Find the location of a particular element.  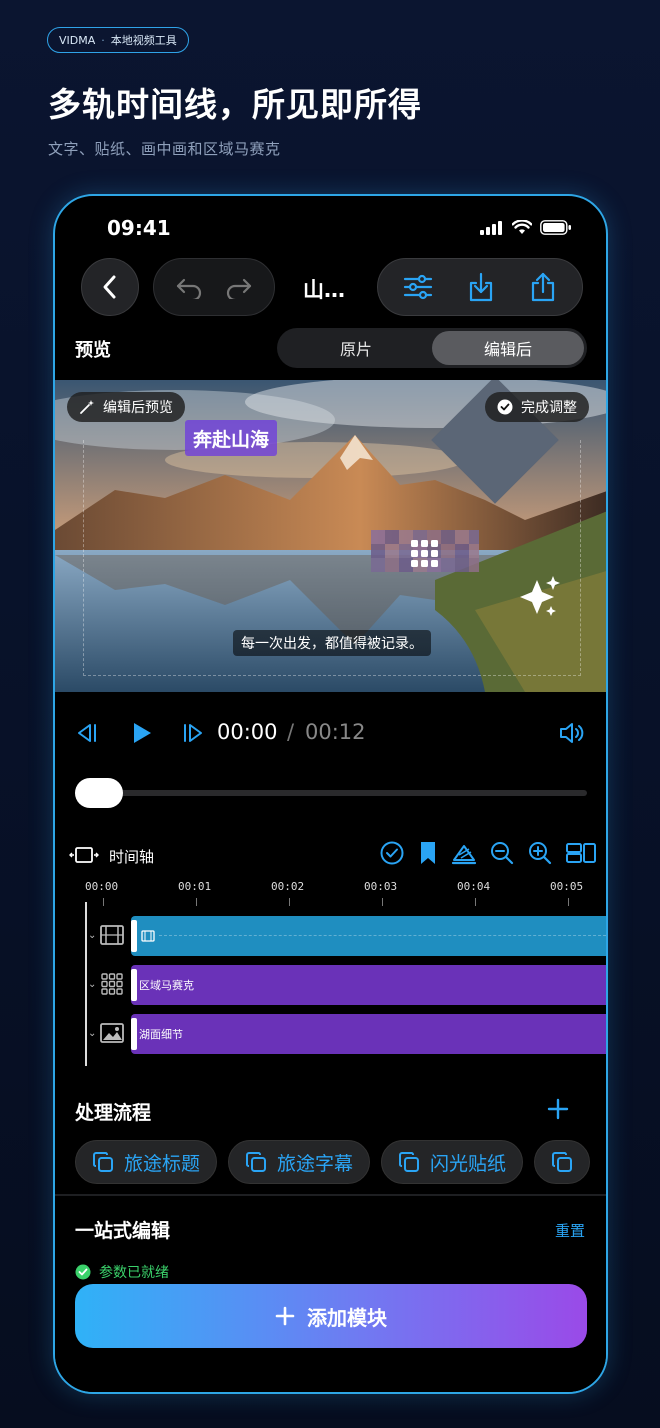

hero-subtitle: 文字、贴纸、画中画和区域马赛克 is located at coordinates (164, 149).